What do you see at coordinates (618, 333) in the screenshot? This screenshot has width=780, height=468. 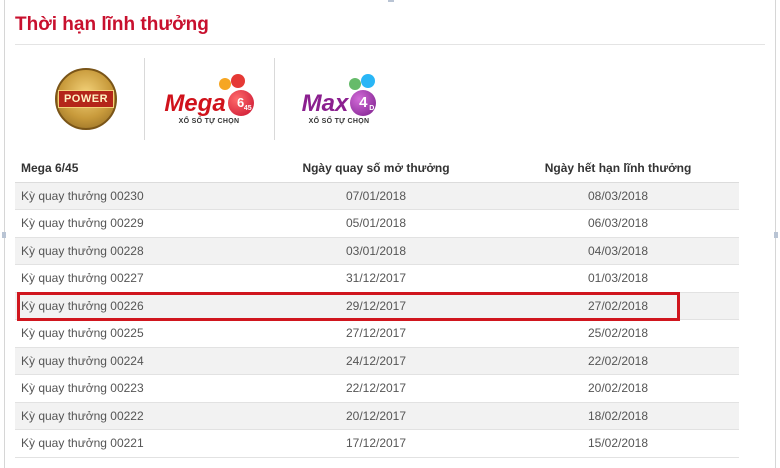 I see `expire-date-cell: 25/02/2018` at bounding box center [618, 333].